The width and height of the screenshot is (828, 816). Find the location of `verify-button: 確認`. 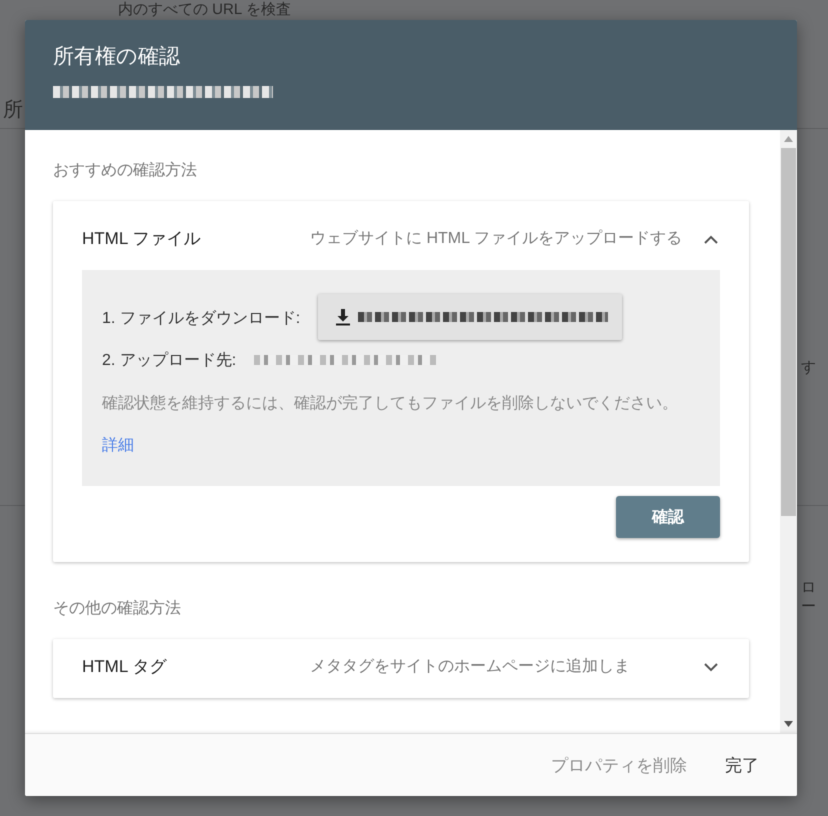

verify-button: 確認 is located at coordinates (668, 517).